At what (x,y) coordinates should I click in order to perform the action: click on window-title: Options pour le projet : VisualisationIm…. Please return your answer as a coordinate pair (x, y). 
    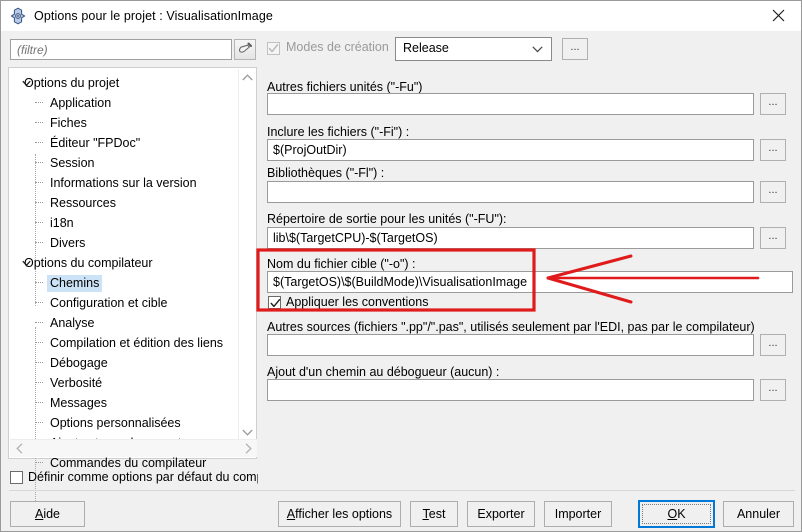
    Looking at the image, I should click on (153, 16).